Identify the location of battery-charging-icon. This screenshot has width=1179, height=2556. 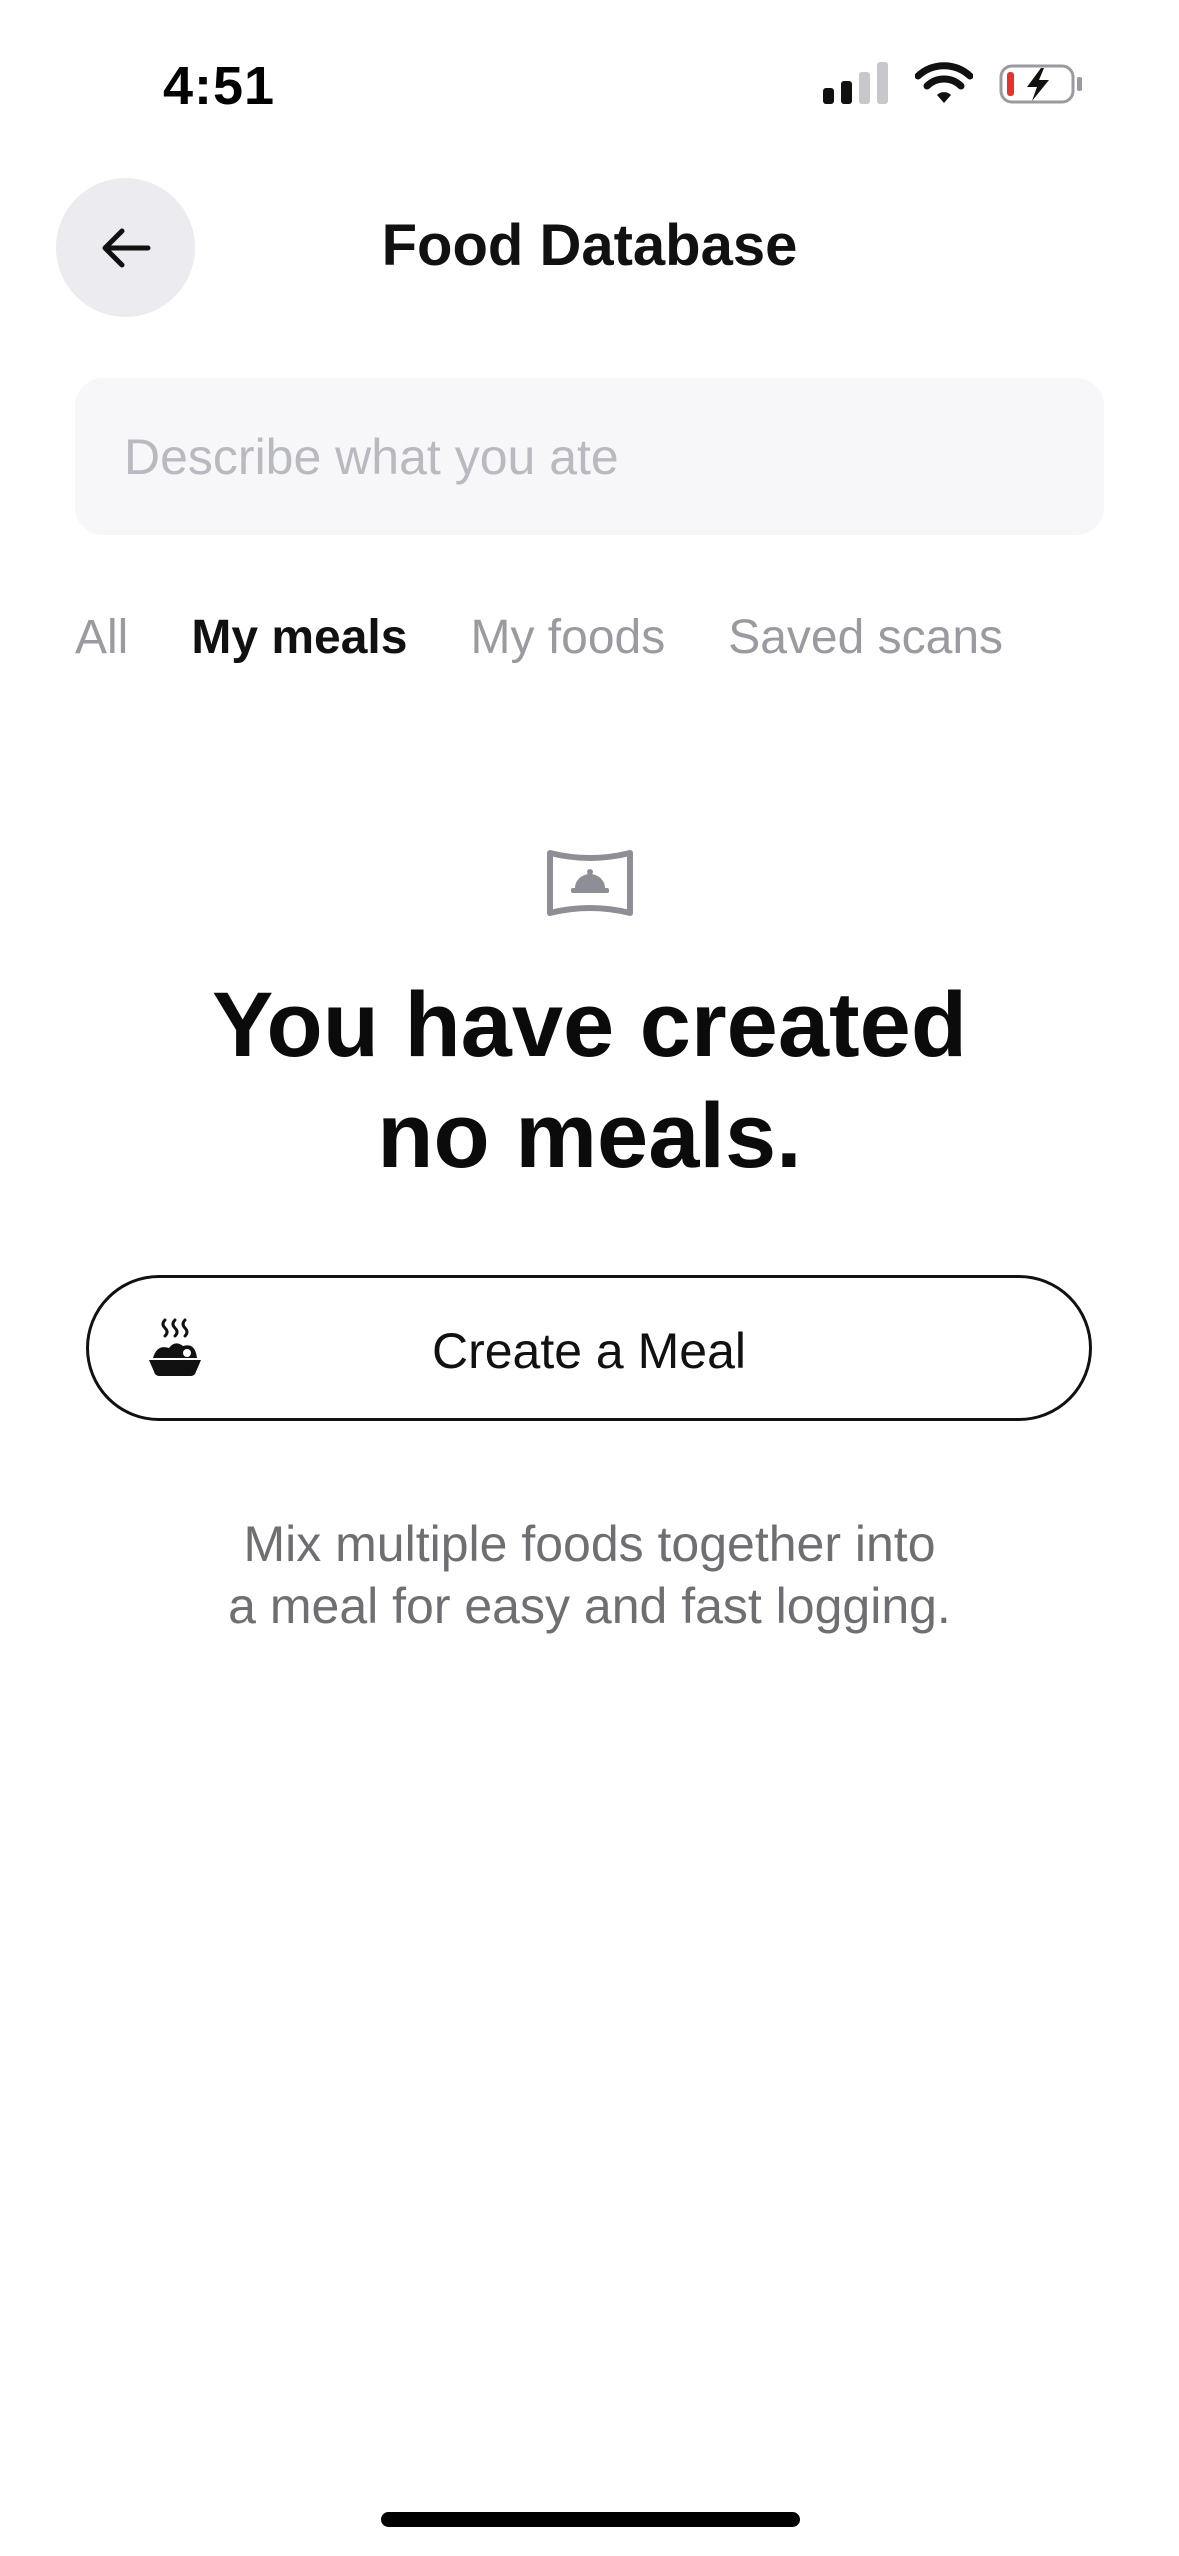
(1040, 84).